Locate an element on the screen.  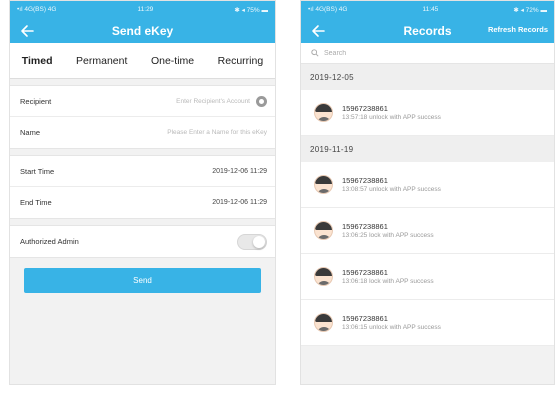
recipient-controls is located at coordinates (188, 101).